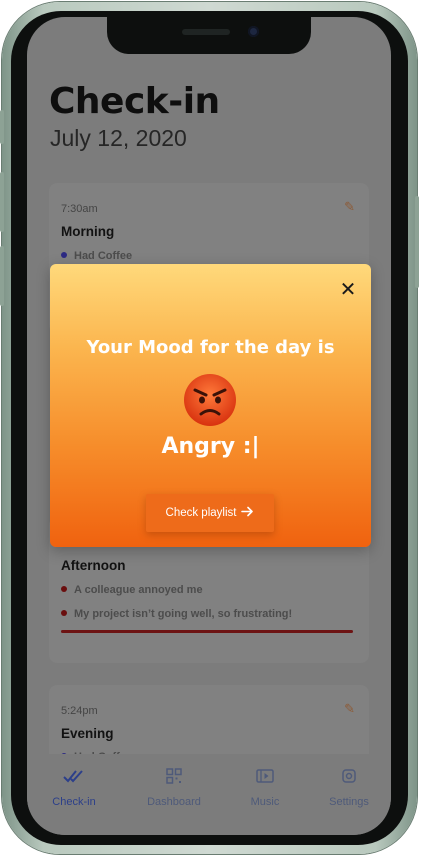  I want to click on dashboard-grid-icon, so click(174, 777).